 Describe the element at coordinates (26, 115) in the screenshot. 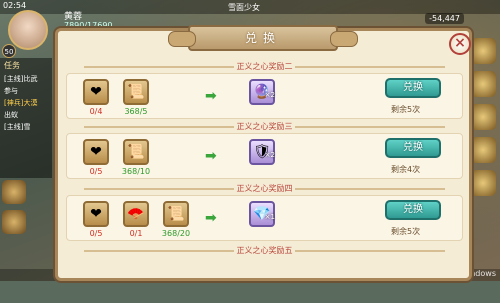

I see `quest-line: 出蚁` at that location.